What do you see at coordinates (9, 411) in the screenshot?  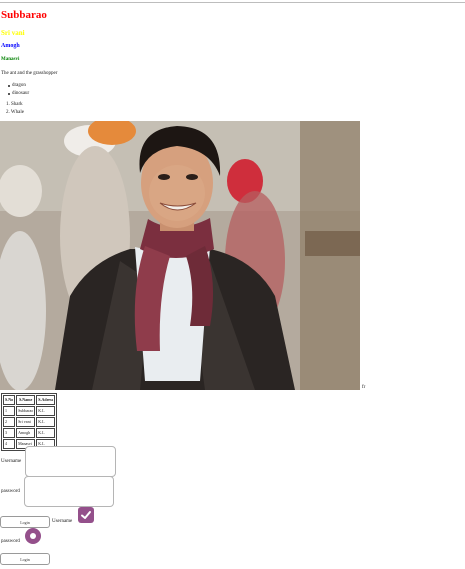 I see `table-cell: 1` at bounding box center [9, 411].